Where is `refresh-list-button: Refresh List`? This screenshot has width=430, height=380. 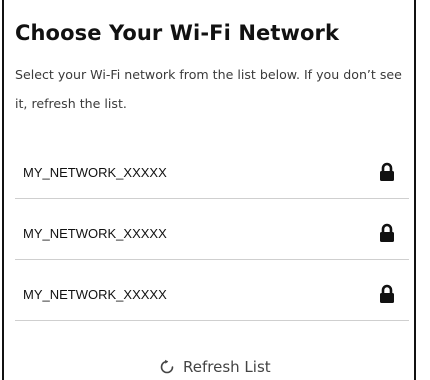
refresh-list-button: Refresh List is located at coordinates (215, 367).